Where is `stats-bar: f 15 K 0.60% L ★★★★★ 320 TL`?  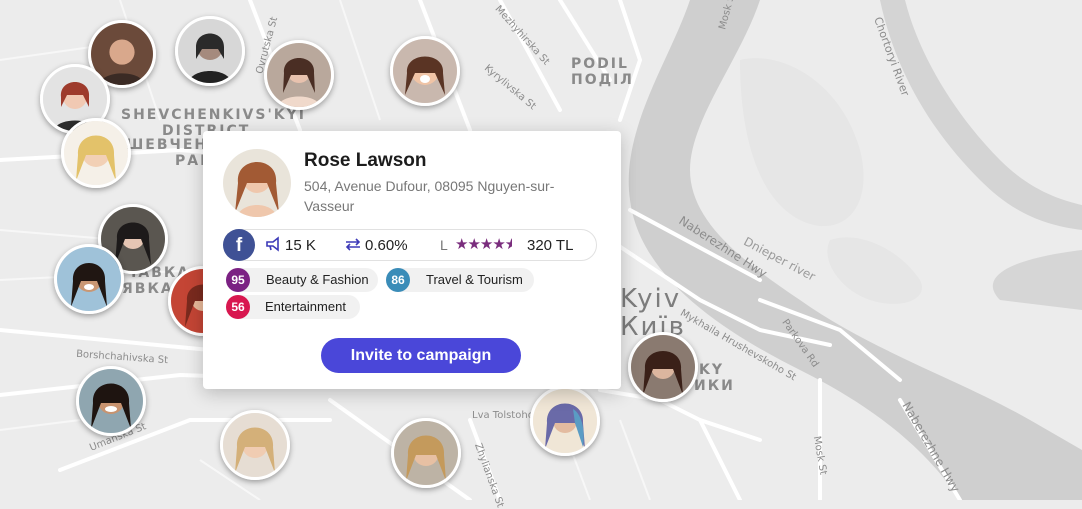
stats-bar: f 15 K 0.60% L ★★★★★ 320 TL is located at coordinates (410, 245).